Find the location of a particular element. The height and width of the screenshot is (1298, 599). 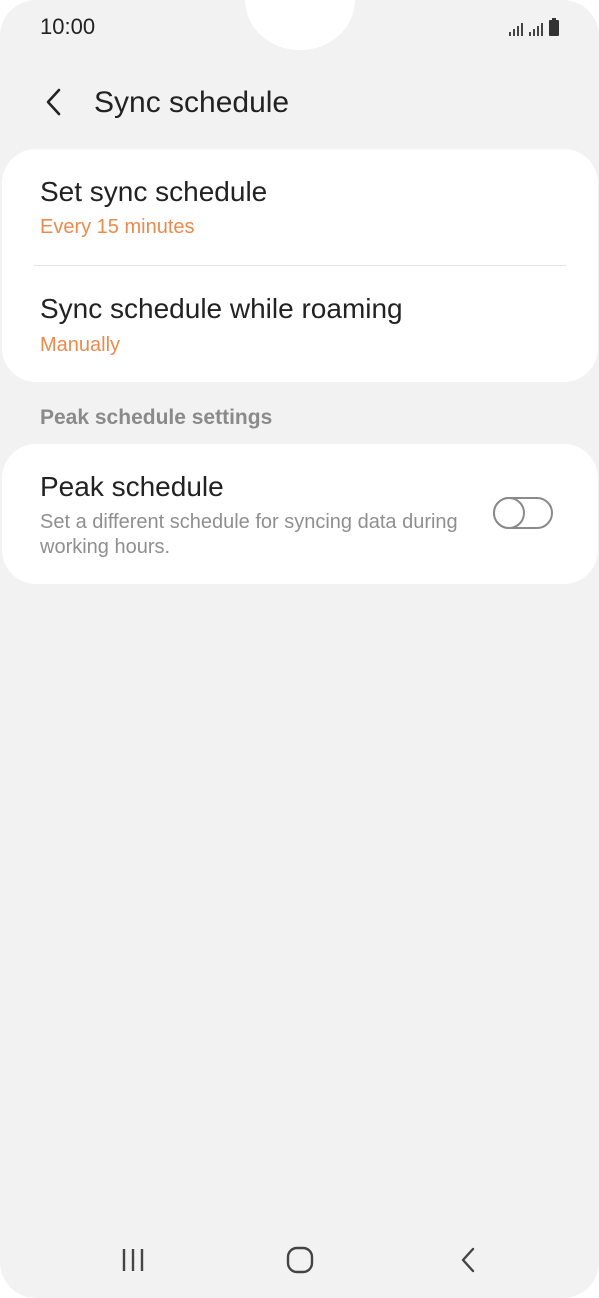

recent-apps-icon is located at coordinates (133, 1260).